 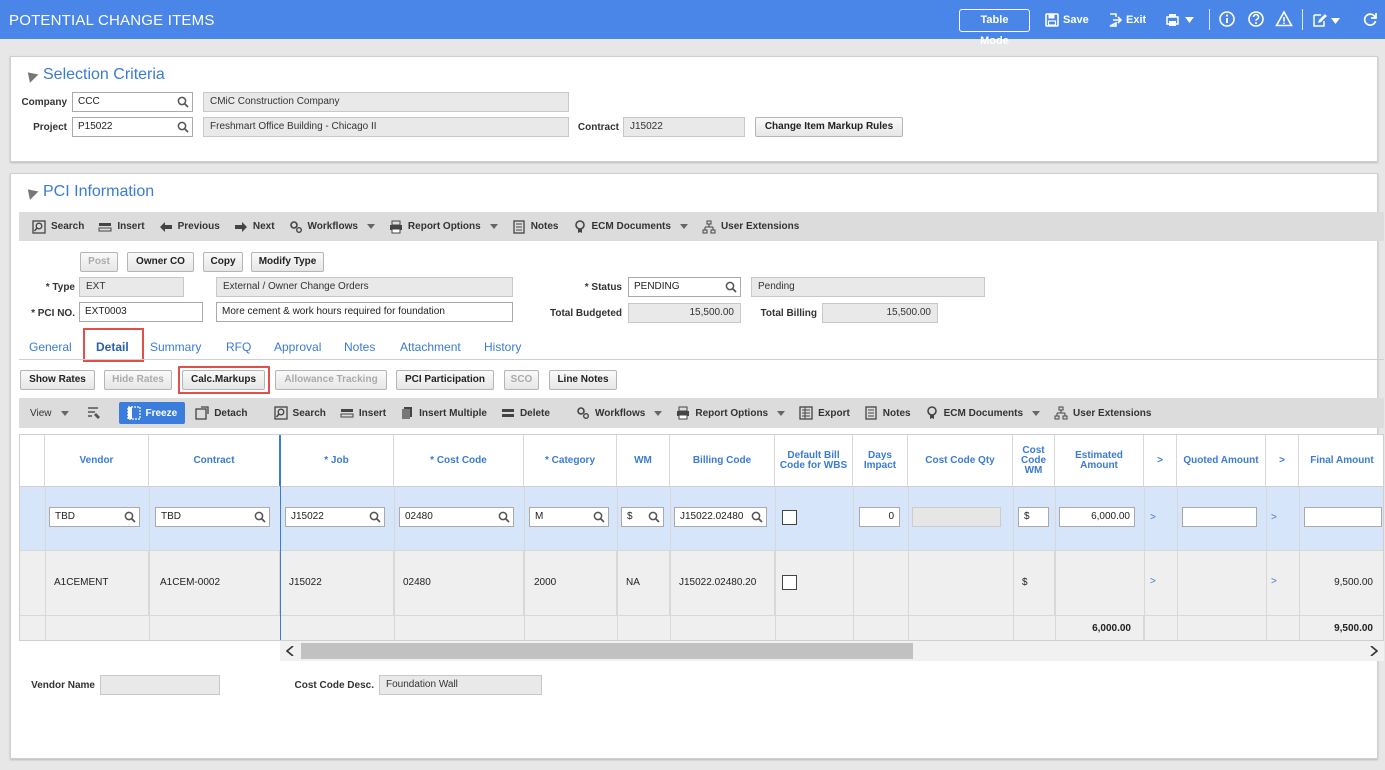 I want to click on line-notes-button: Line Notes, so click(x=583, y=380).